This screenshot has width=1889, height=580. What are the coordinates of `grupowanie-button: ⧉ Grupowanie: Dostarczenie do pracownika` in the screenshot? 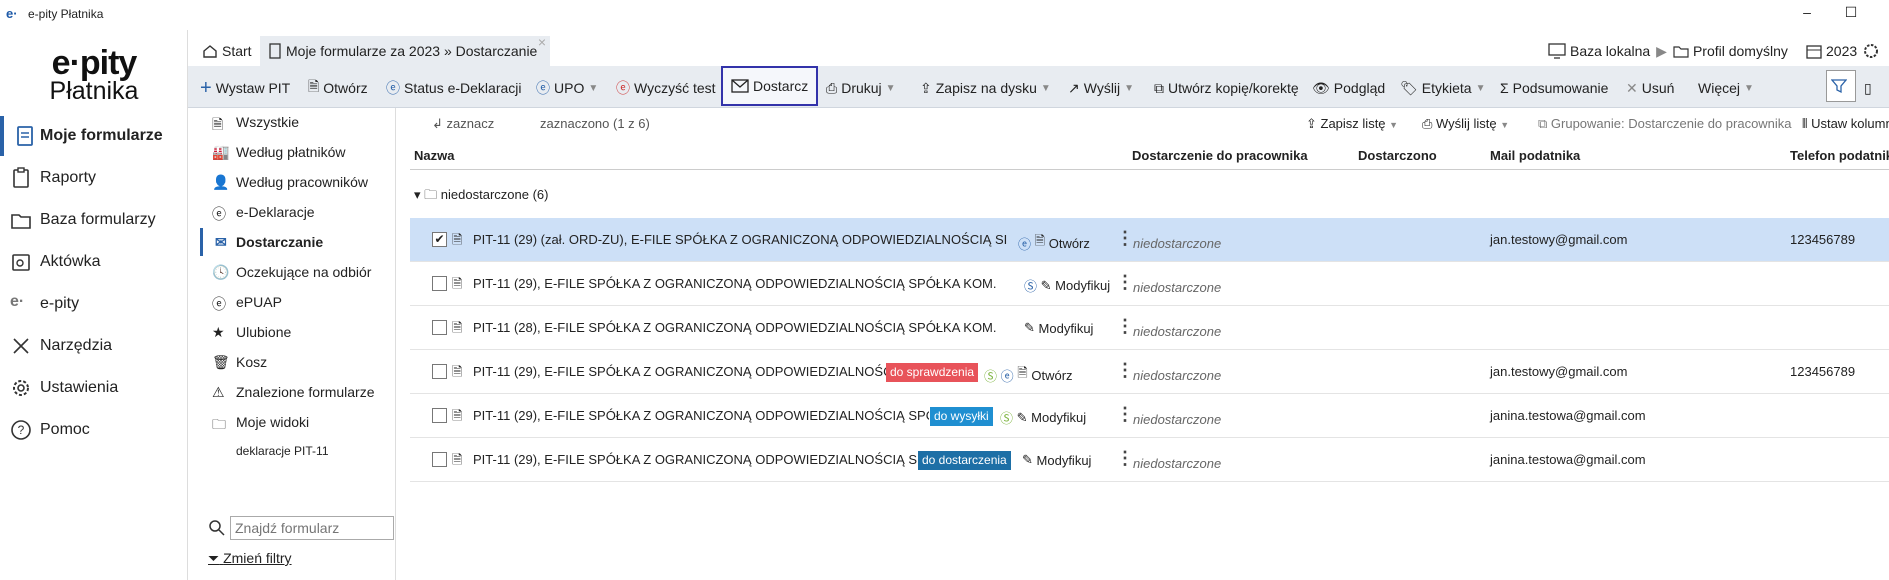 It's located at (1665, 124).